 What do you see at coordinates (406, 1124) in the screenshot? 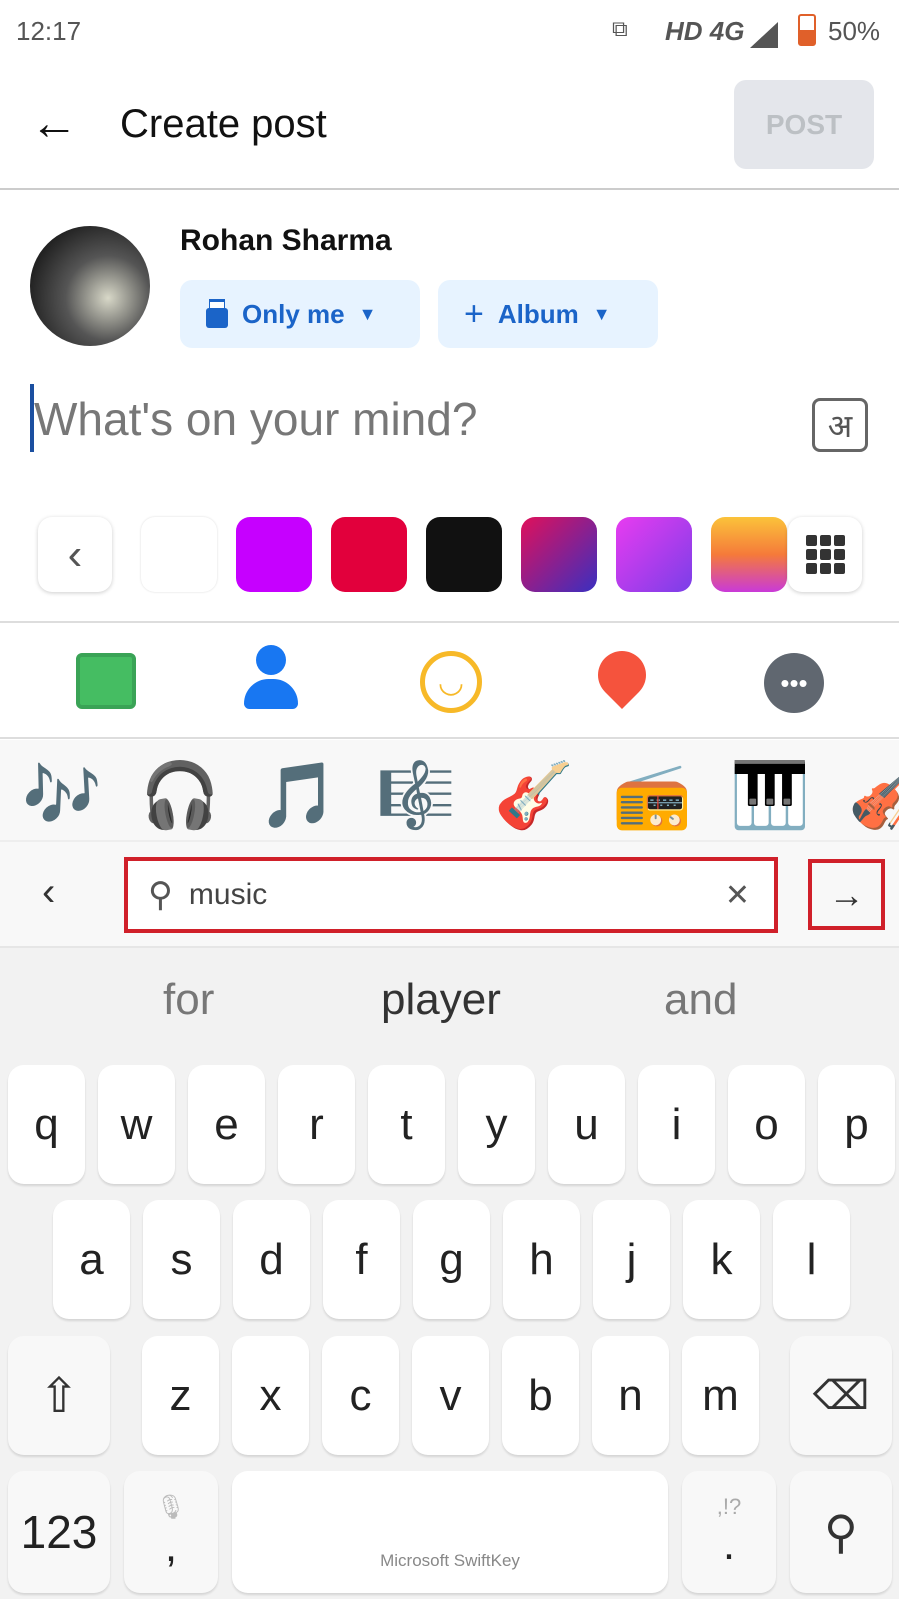
I see `key-t: t` at bounding box center [406, 1124].